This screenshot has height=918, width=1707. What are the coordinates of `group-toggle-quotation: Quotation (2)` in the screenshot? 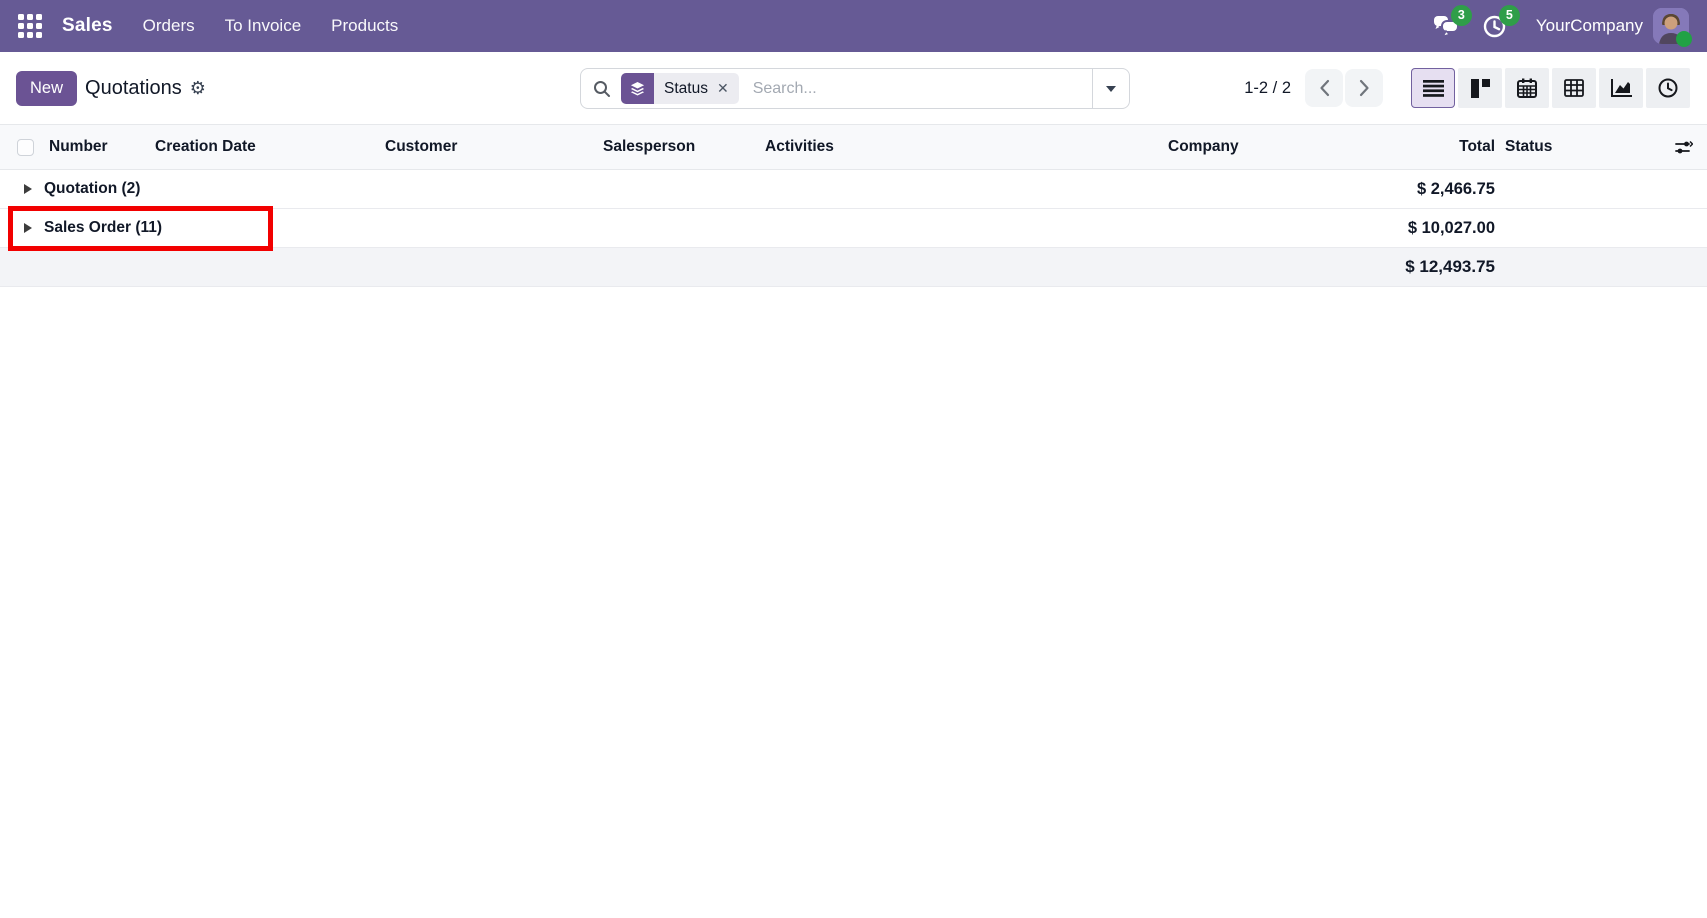 It's located at (670, 189).